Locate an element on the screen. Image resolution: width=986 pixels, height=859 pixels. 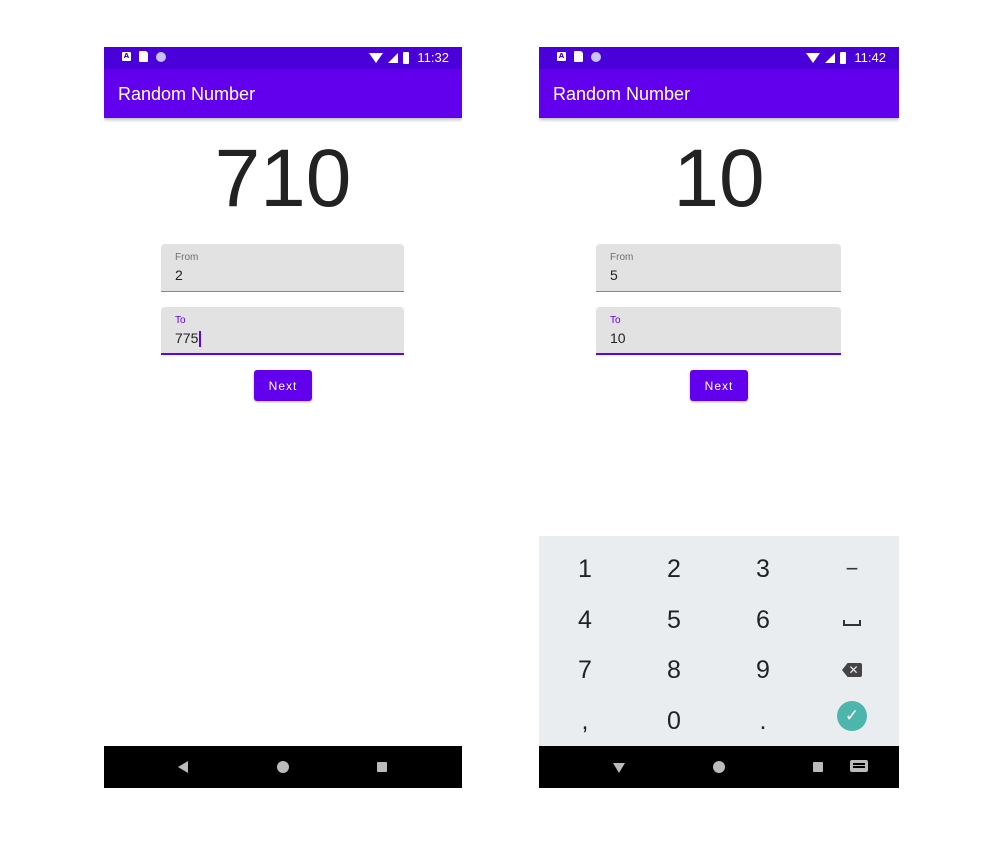
to-value: 775 is located at coordinates (187, 338).